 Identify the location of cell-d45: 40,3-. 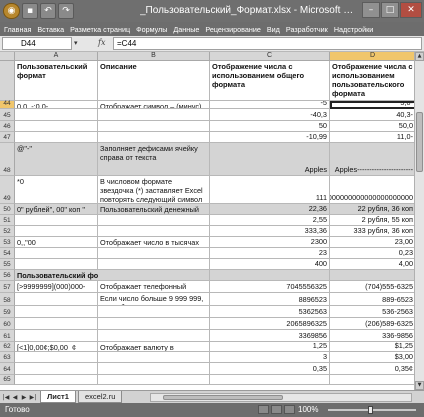
(372, 115).